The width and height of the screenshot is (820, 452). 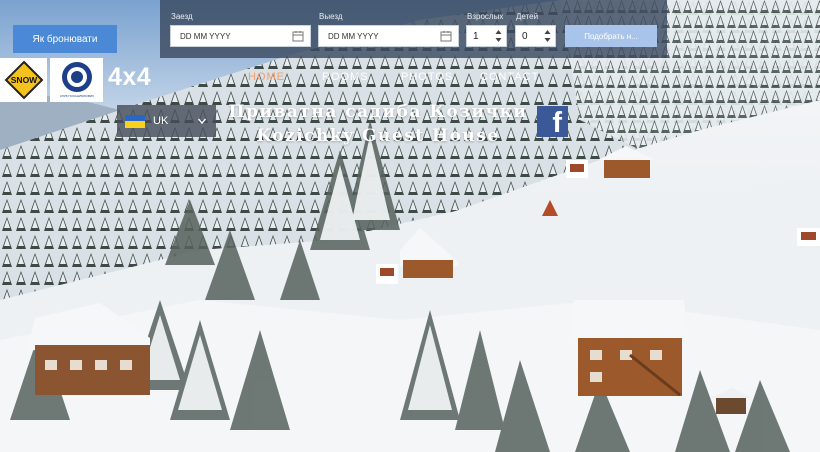 I want to click on adults-value: 1, so click(x=476, y=36).